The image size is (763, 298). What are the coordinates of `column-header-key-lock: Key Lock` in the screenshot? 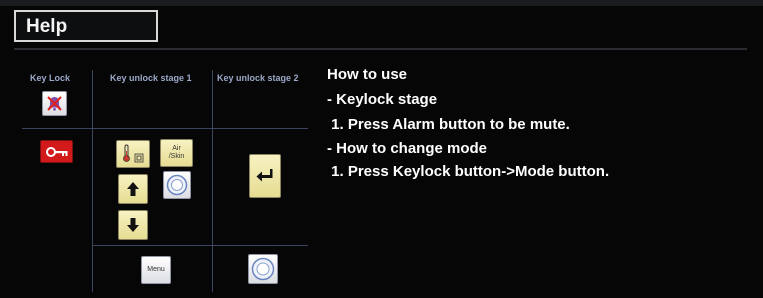 It's located at (50, 78).